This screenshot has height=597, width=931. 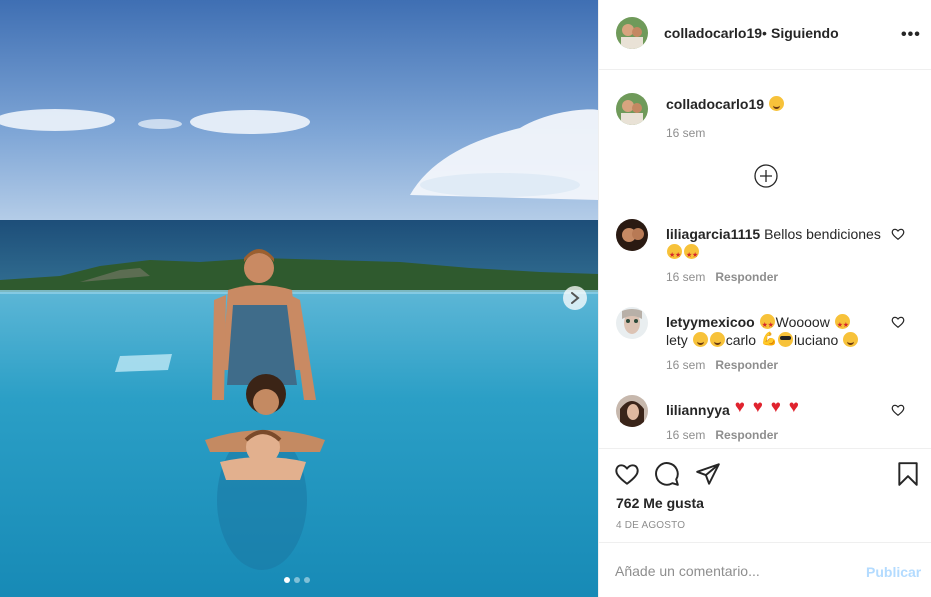 What do you see at coordinates (708, 474) in the screenshot?
I see `share-icon` at bounding box center [708, 474].